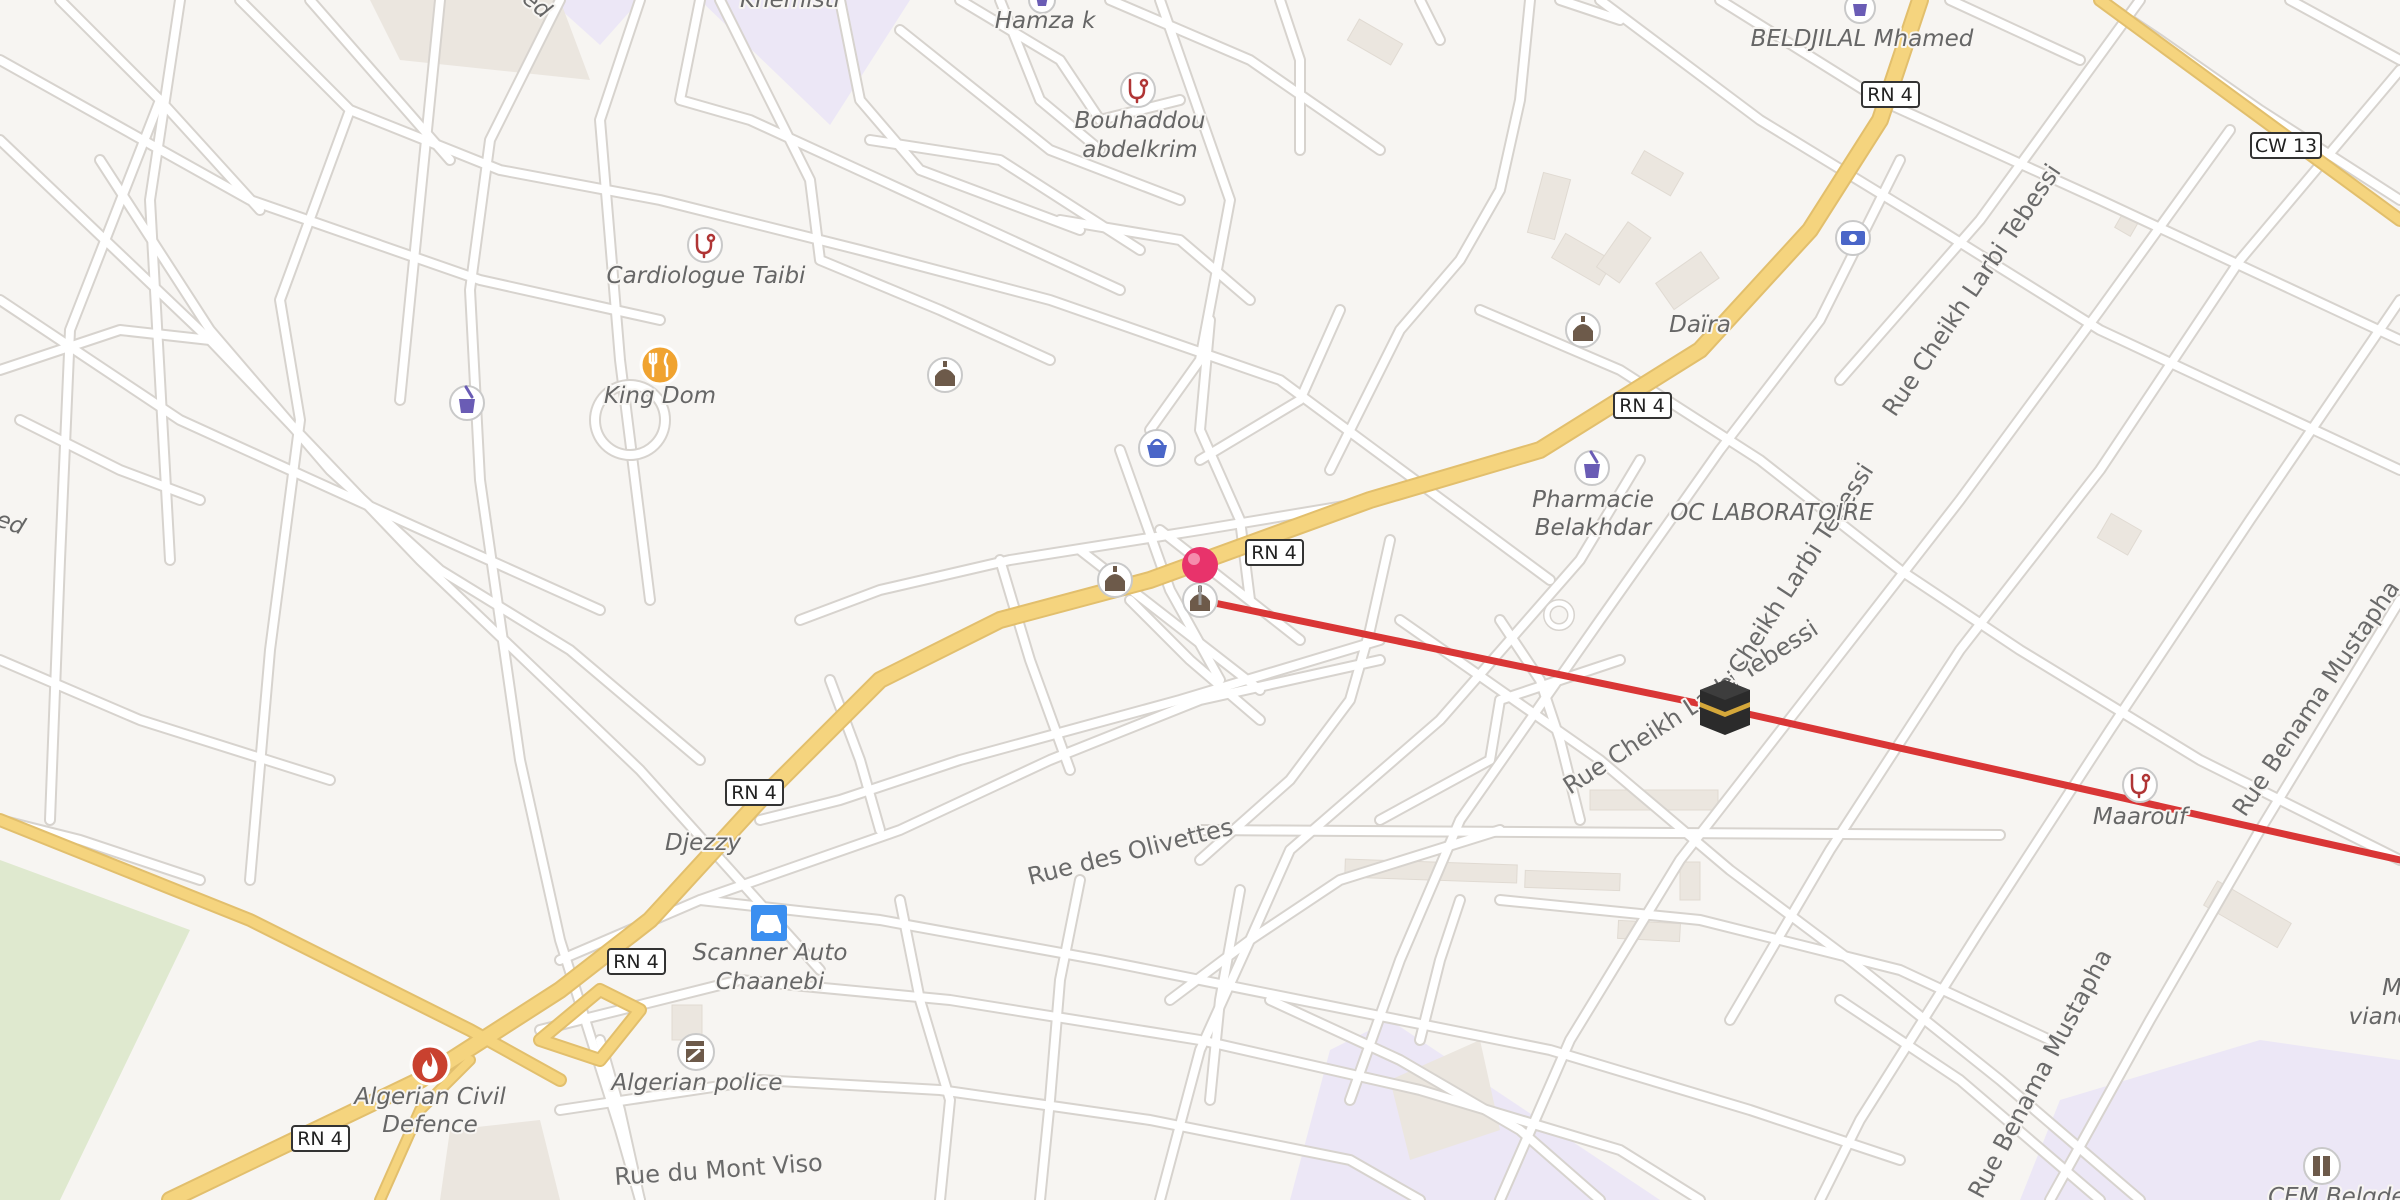  Describe the element at coordinates (2391, 988) in the screenshot. I see `place-label-m-vian-line1: M` at that location.